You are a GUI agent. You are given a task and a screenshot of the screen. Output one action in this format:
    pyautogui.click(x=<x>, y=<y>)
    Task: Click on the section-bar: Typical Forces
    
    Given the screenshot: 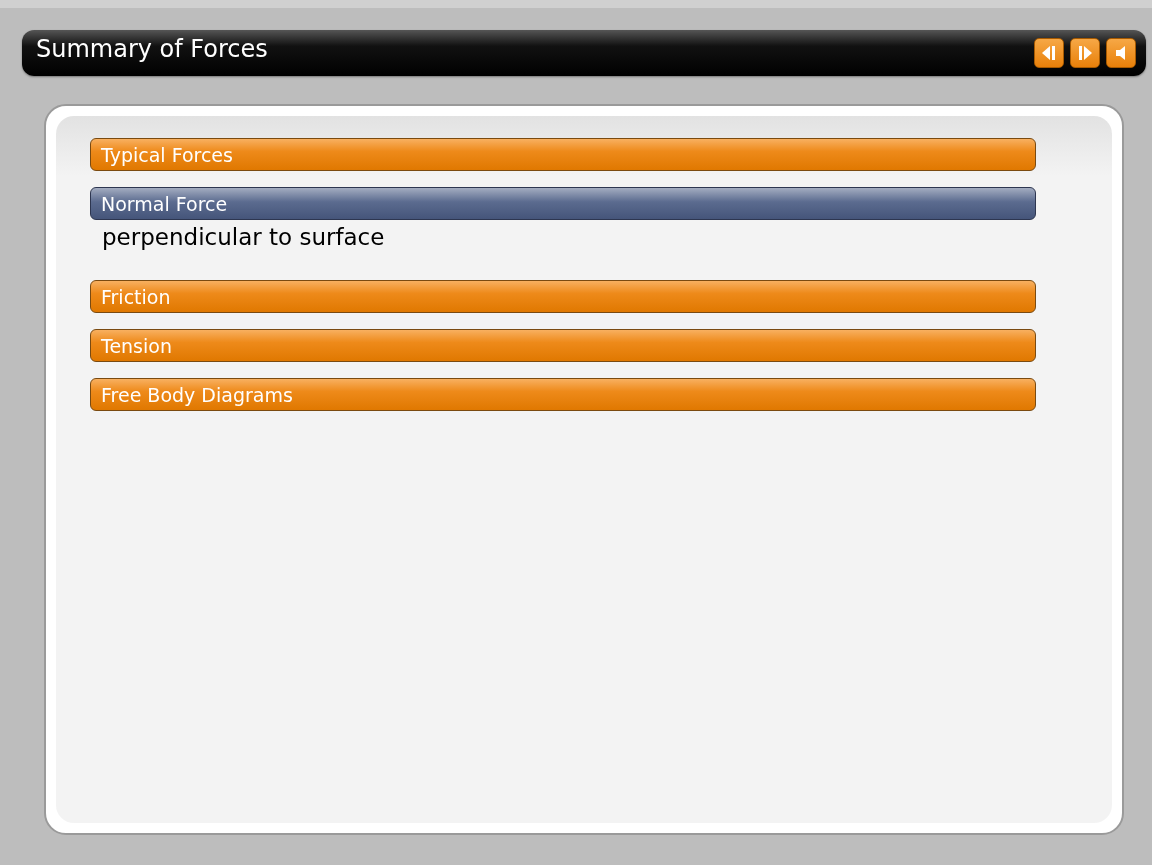 What is the action you would take?
    pyautogui.click(x=563, y=154)
    